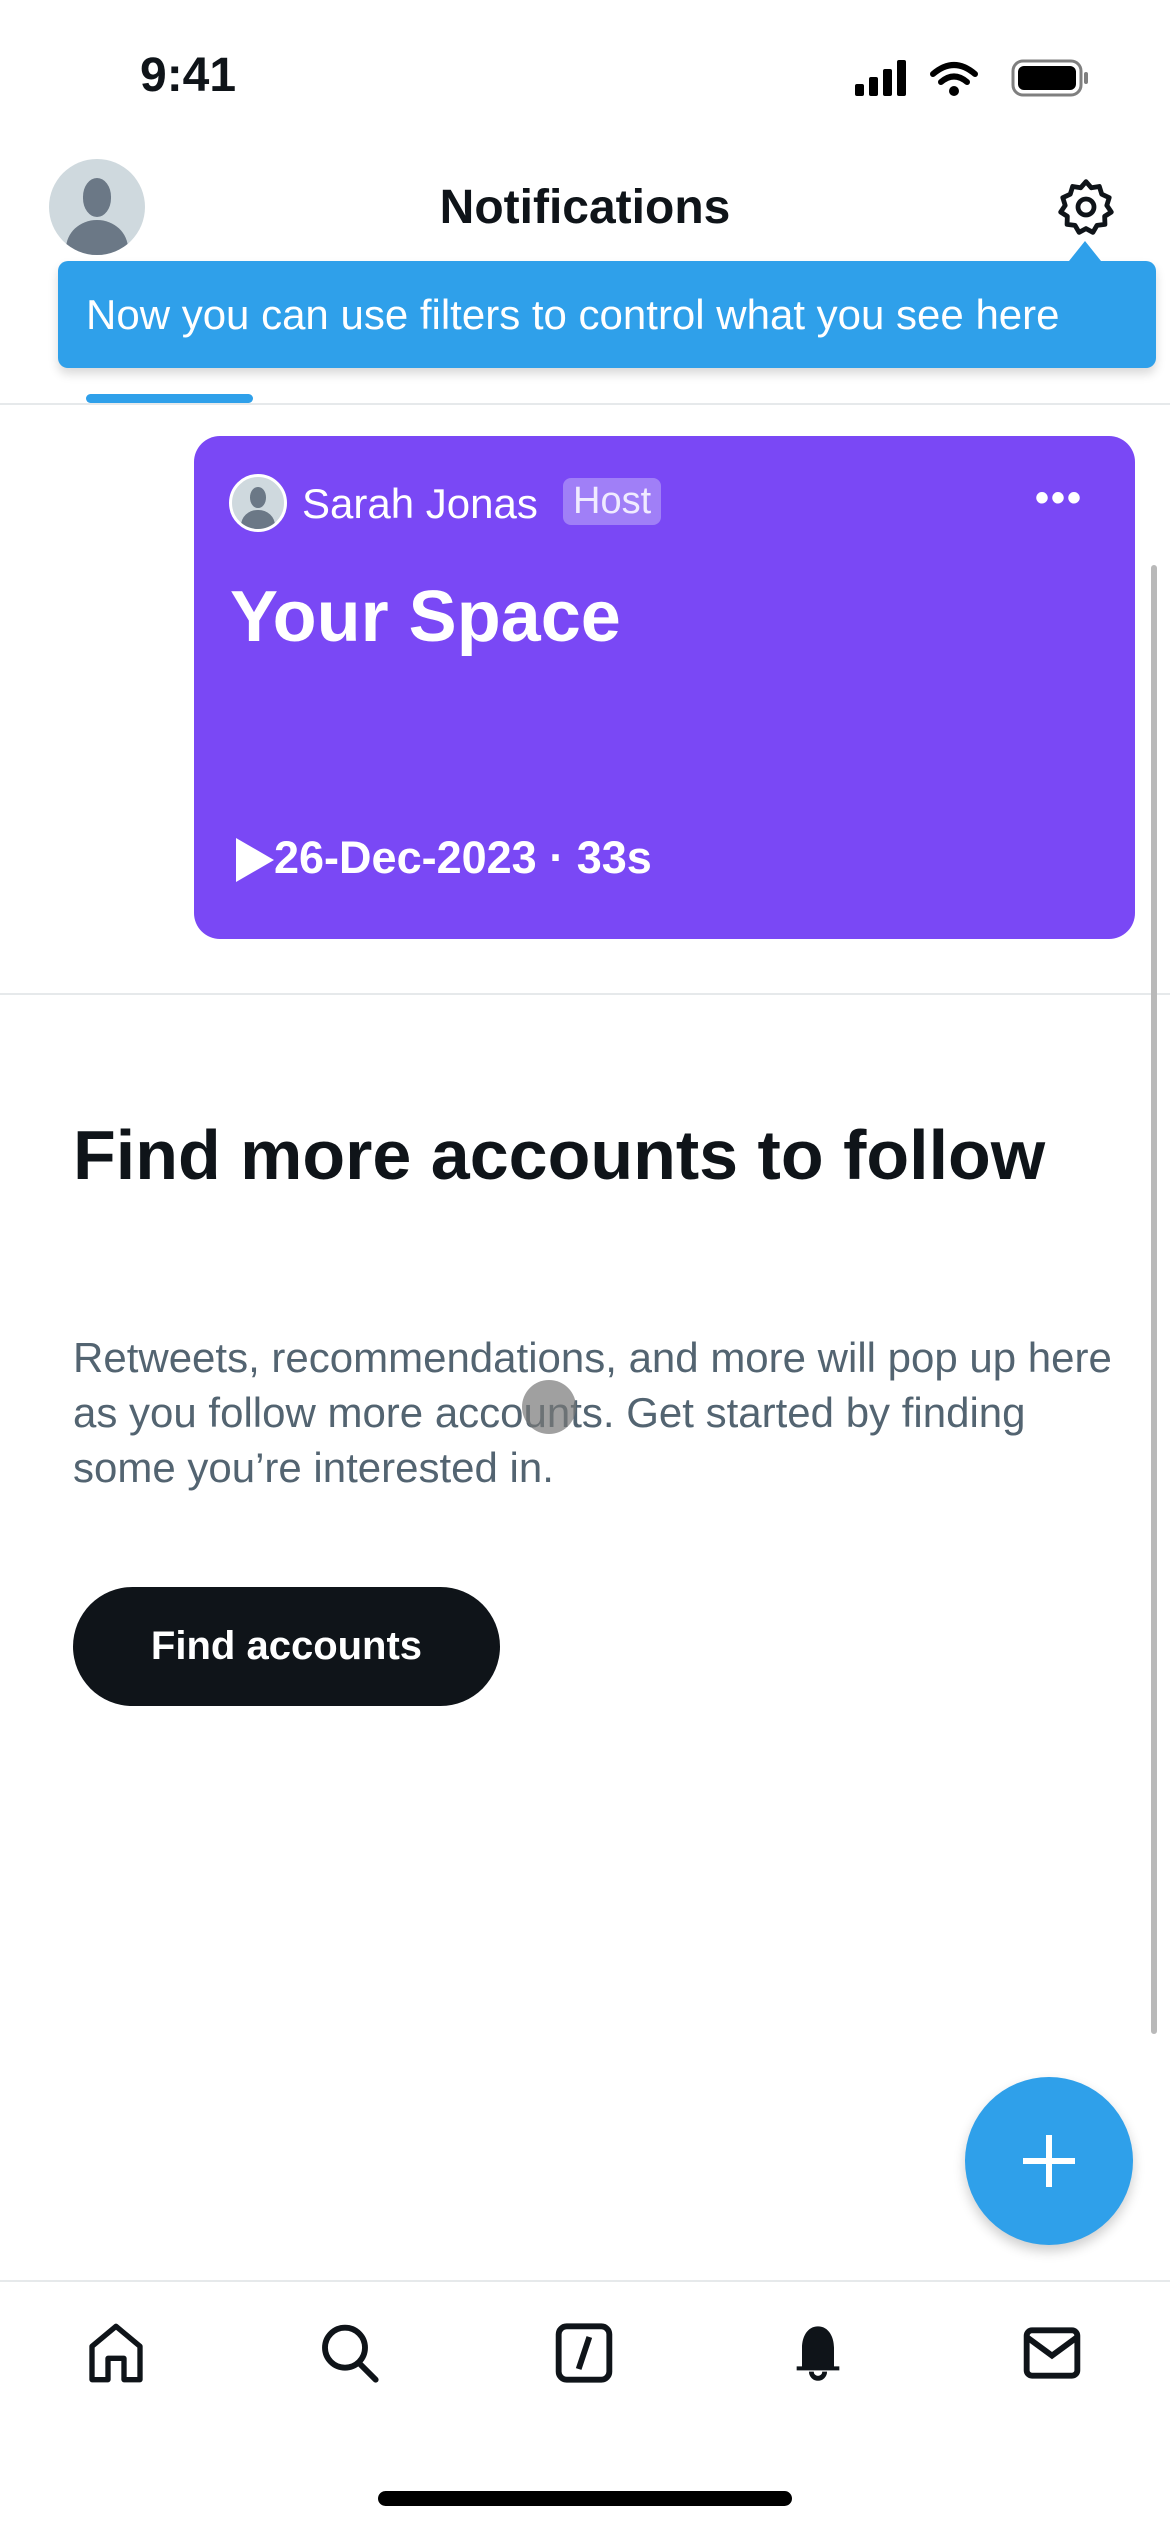  Describe the element at coordinates (585, 2498) in the screenshot. I see `home-indicator` at that location.